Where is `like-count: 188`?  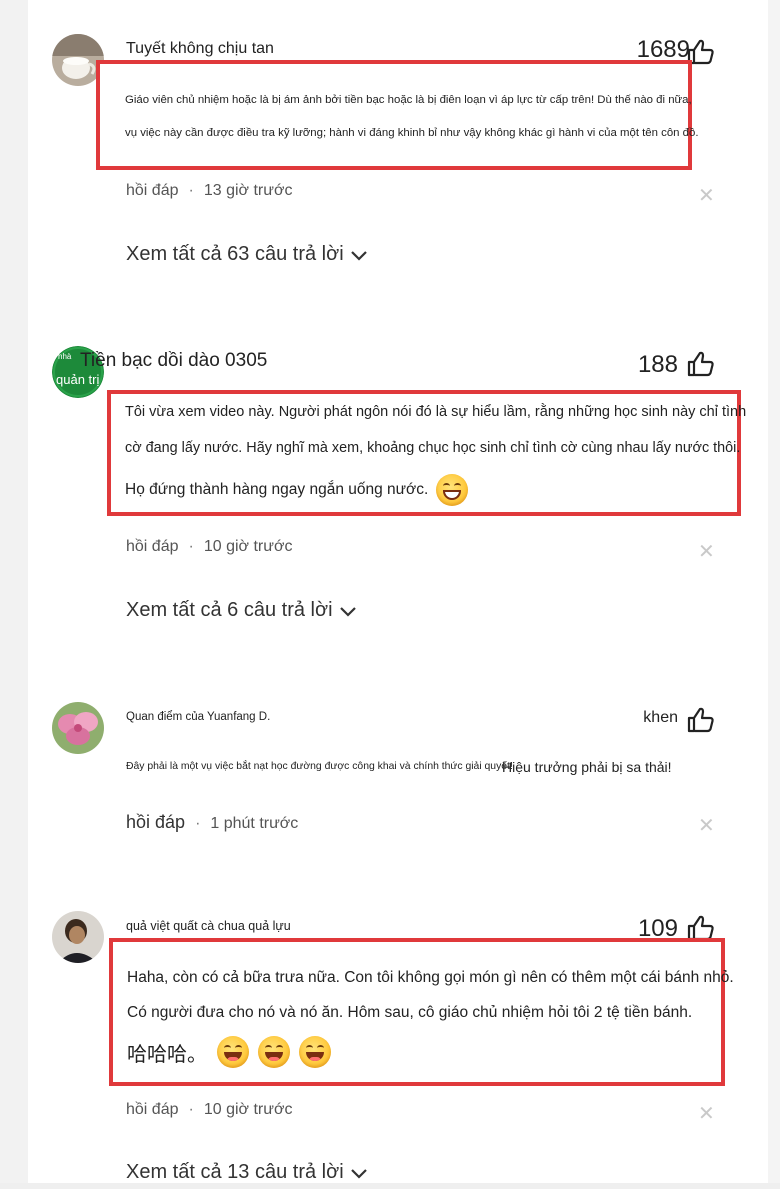 like-count: 188 is located at coordinates (657, 364).